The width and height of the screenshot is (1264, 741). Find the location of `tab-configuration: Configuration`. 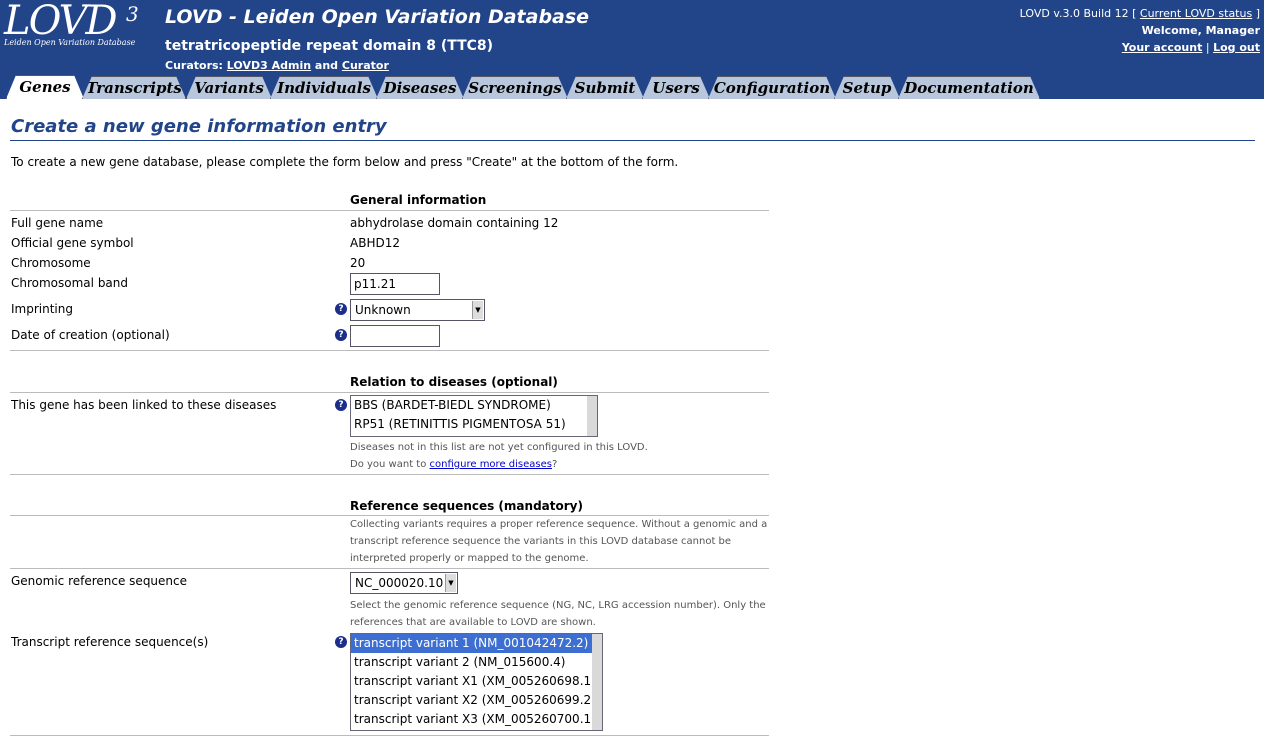

tab-configuration: Configuration is located at coordinates (772, 87).